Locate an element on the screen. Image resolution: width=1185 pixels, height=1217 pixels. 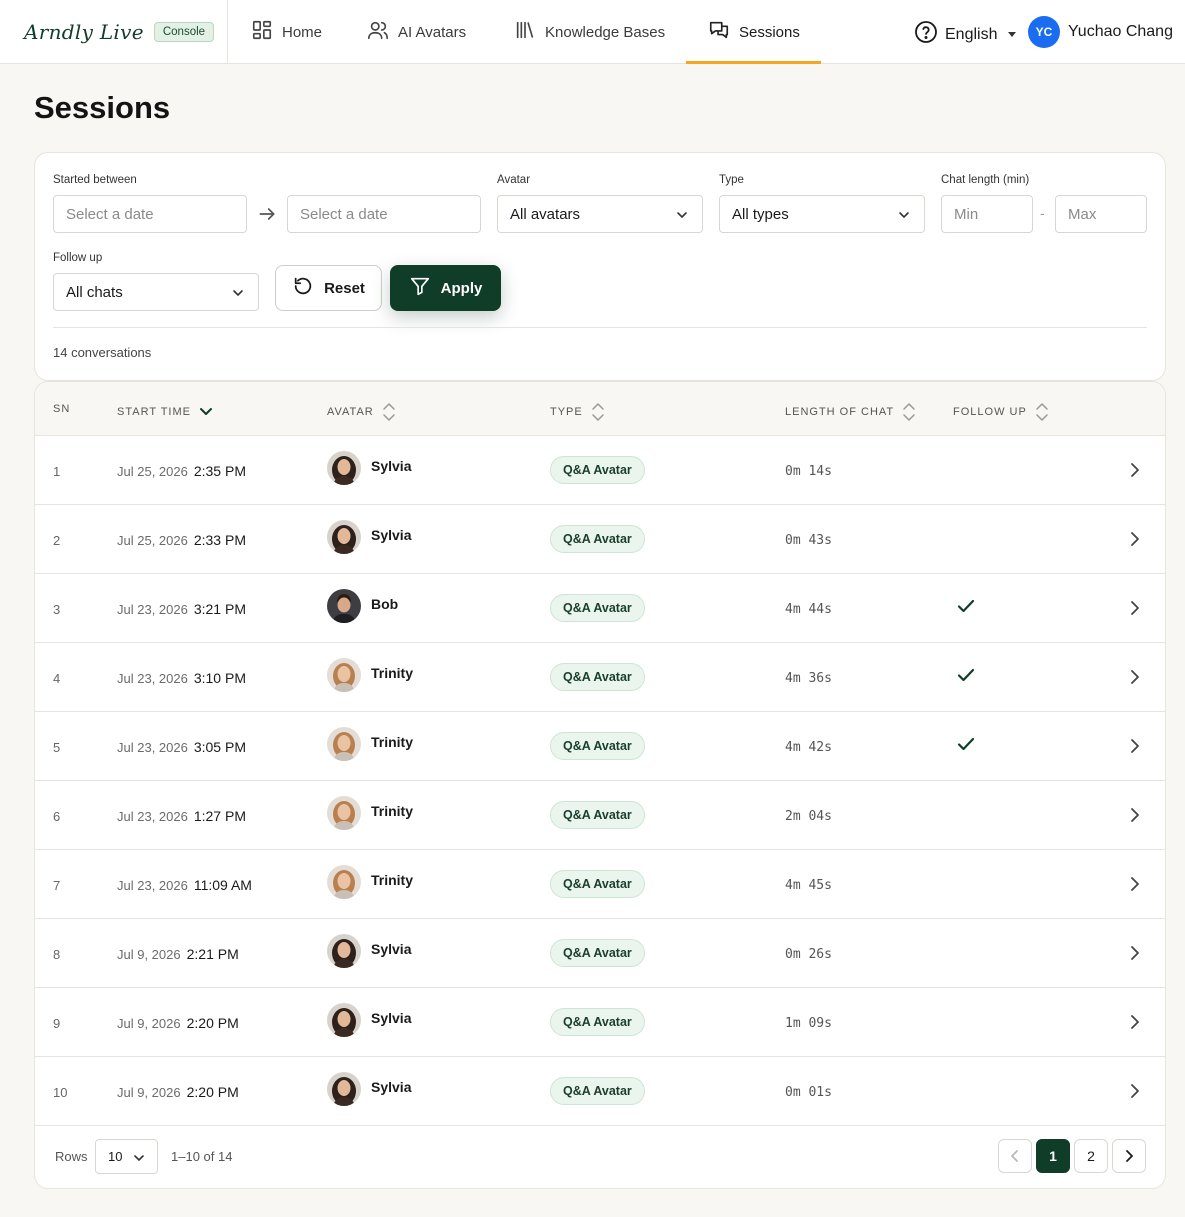
nav-item-home: Home is located at coordinates (286, 32).